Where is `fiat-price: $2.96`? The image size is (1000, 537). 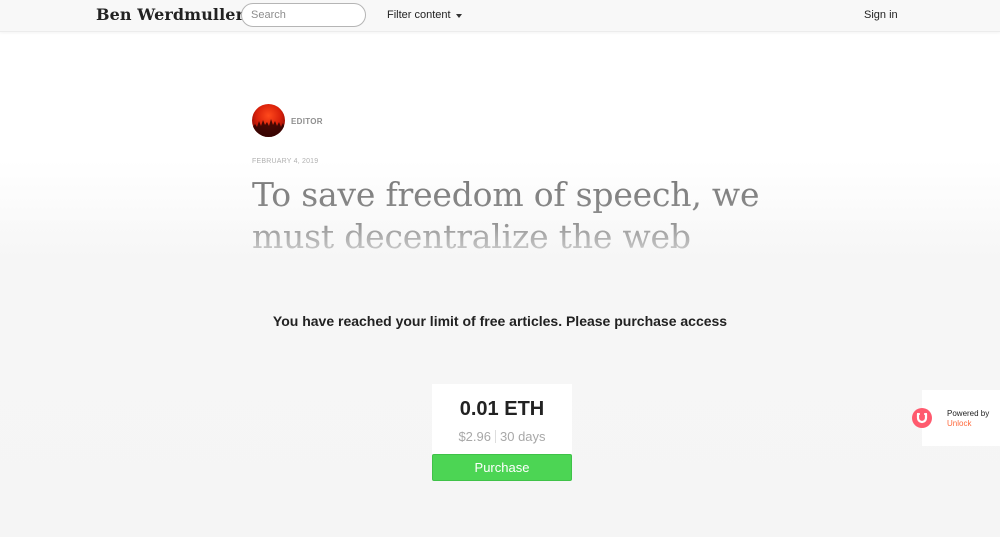 fiat-price: $2.96 is located at coordinates (474, 436).